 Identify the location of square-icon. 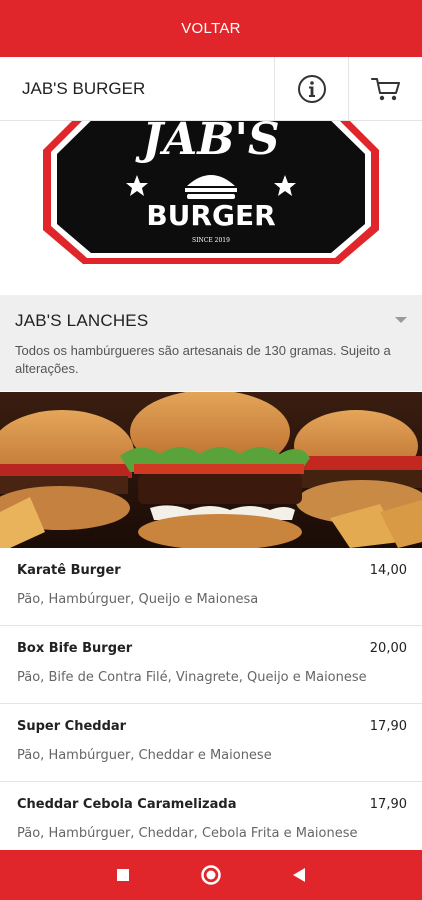
(123, 875).